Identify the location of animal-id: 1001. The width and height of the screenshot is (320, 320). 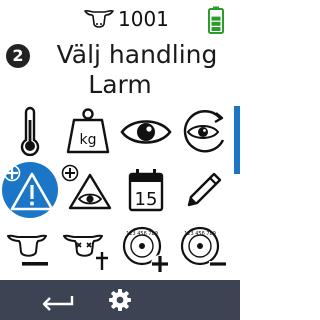
(143, 19).